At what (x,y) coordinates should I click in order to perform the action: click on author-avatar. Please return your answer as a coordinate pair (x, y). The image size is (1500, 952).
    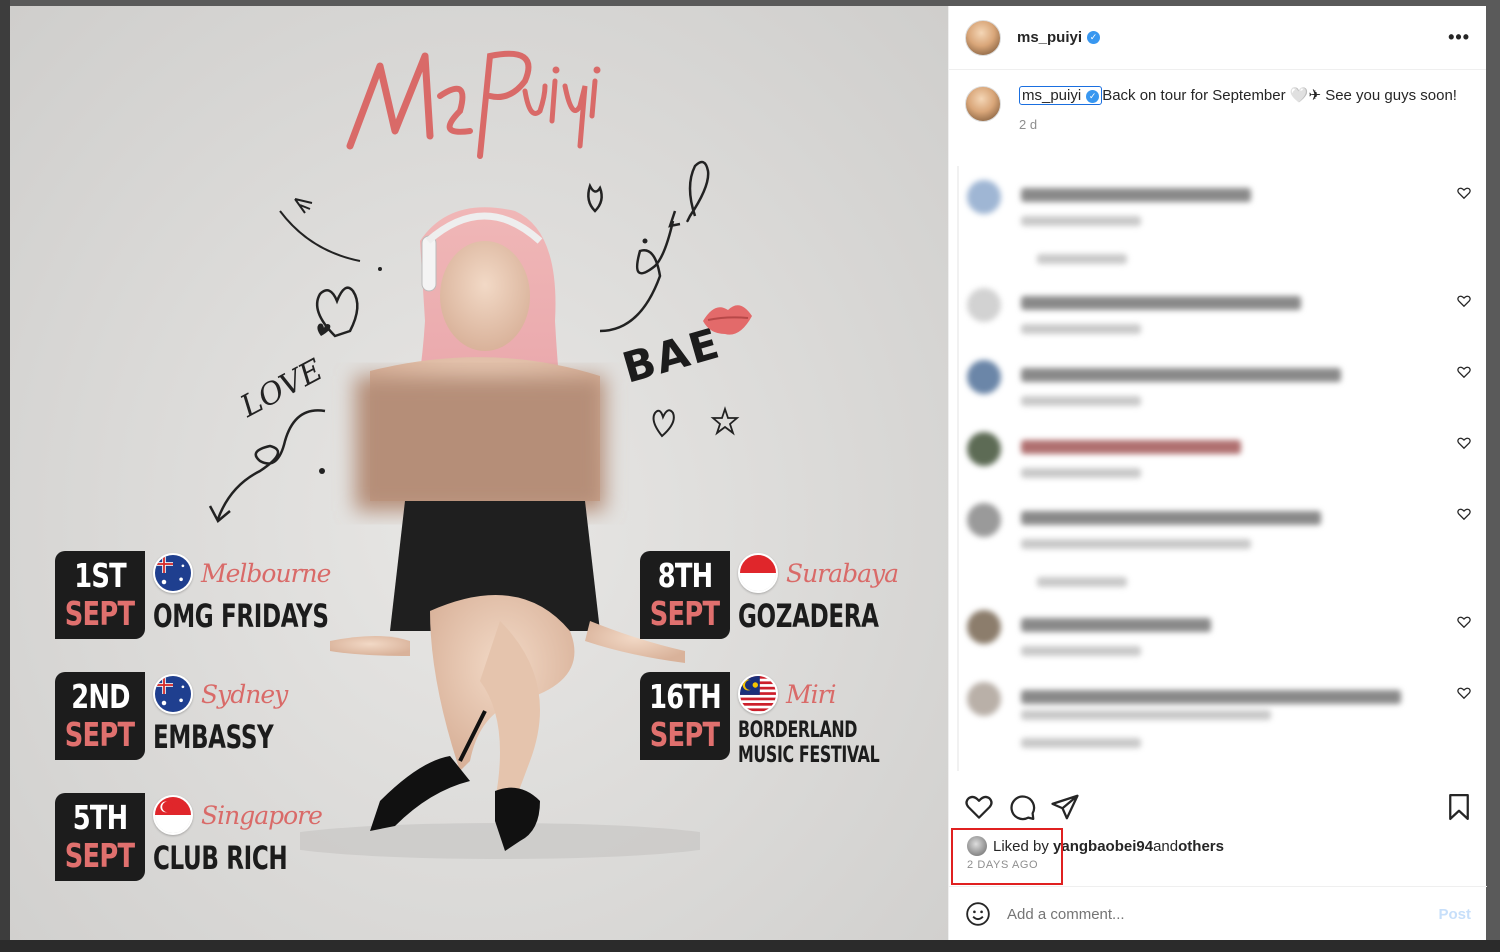
    Looking at the image, I should click on (983, 37).